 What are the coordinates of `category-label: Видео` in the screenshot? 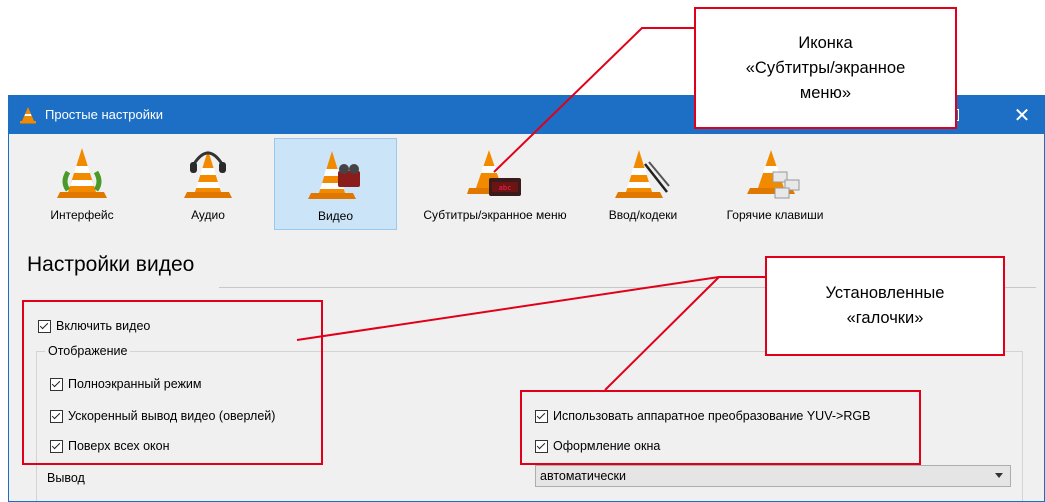 It's located at (335, 216).